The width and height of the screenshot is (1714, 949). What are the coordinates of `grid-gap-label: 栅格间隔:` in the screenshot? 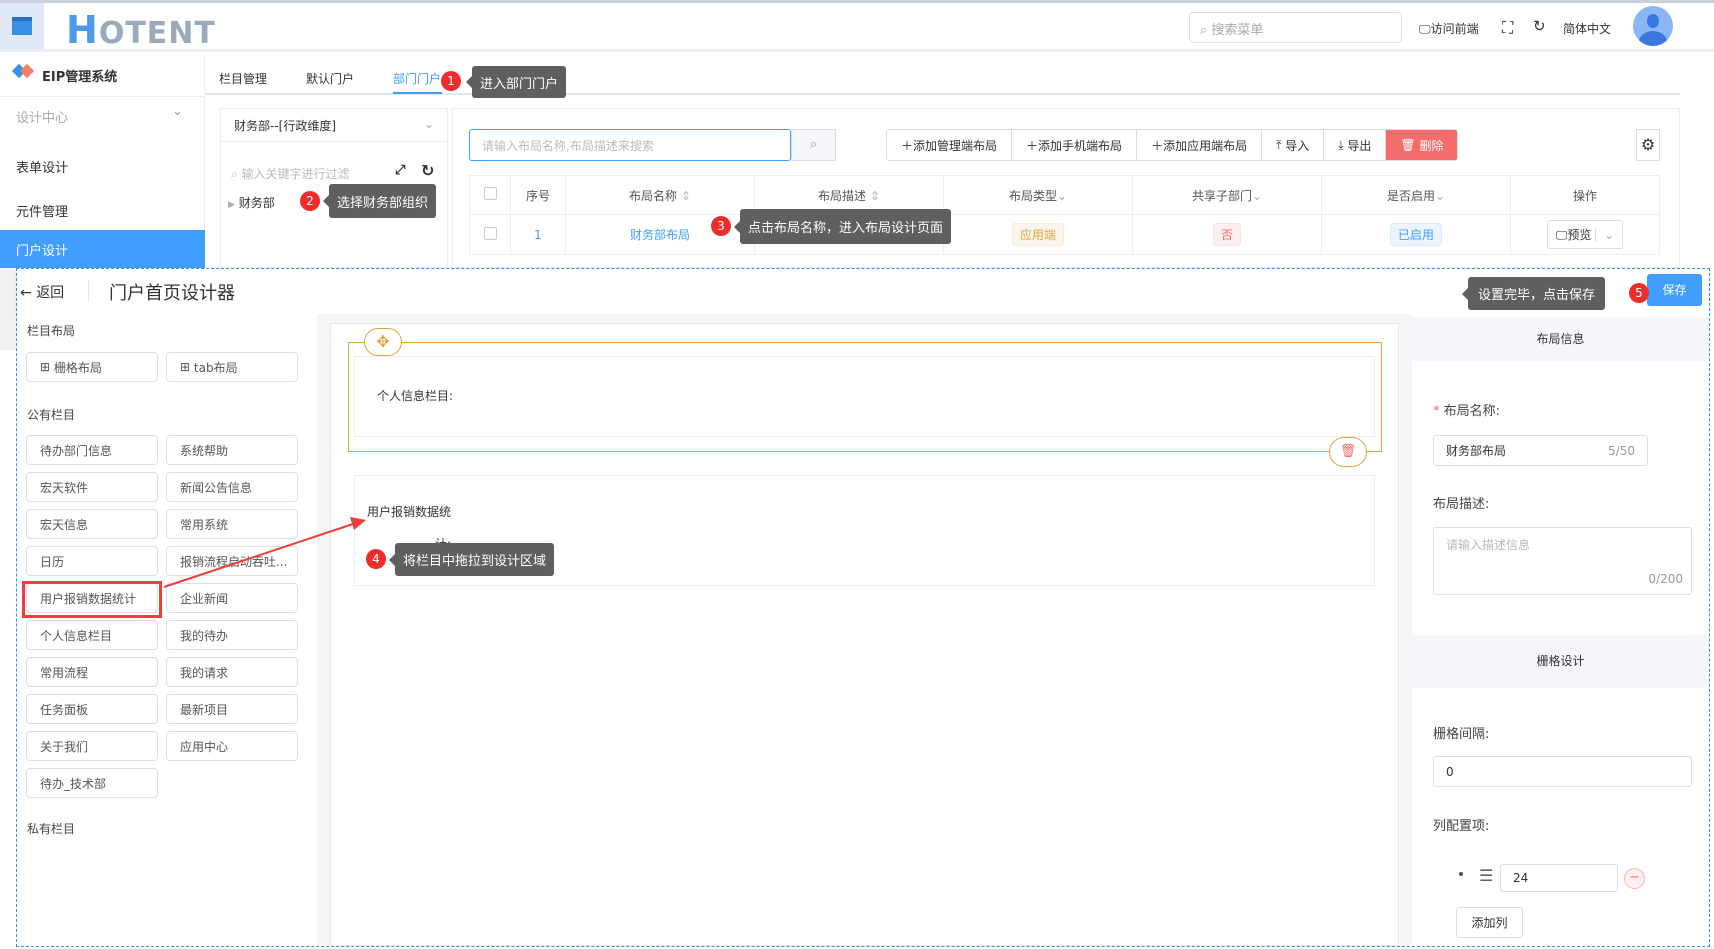 It's located at (1461, 734).